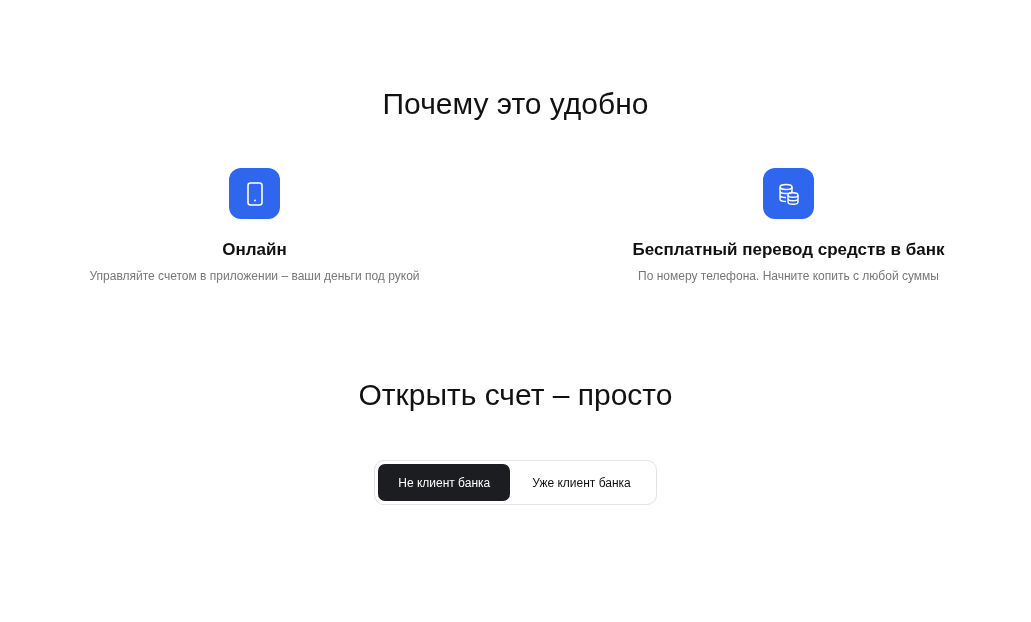  I want to click on phone-icon, so click(254, 193).